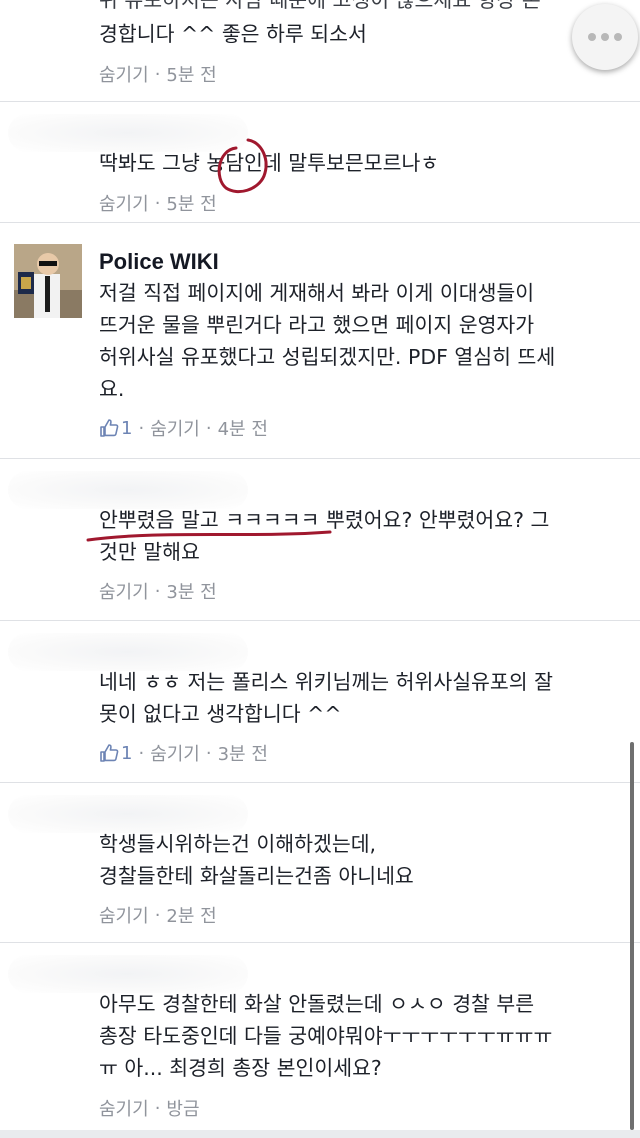  I want to click on comment-text: 딱봐도 그냥 농담인데 말투보믄모르나ㅎ, so click(269, 163).